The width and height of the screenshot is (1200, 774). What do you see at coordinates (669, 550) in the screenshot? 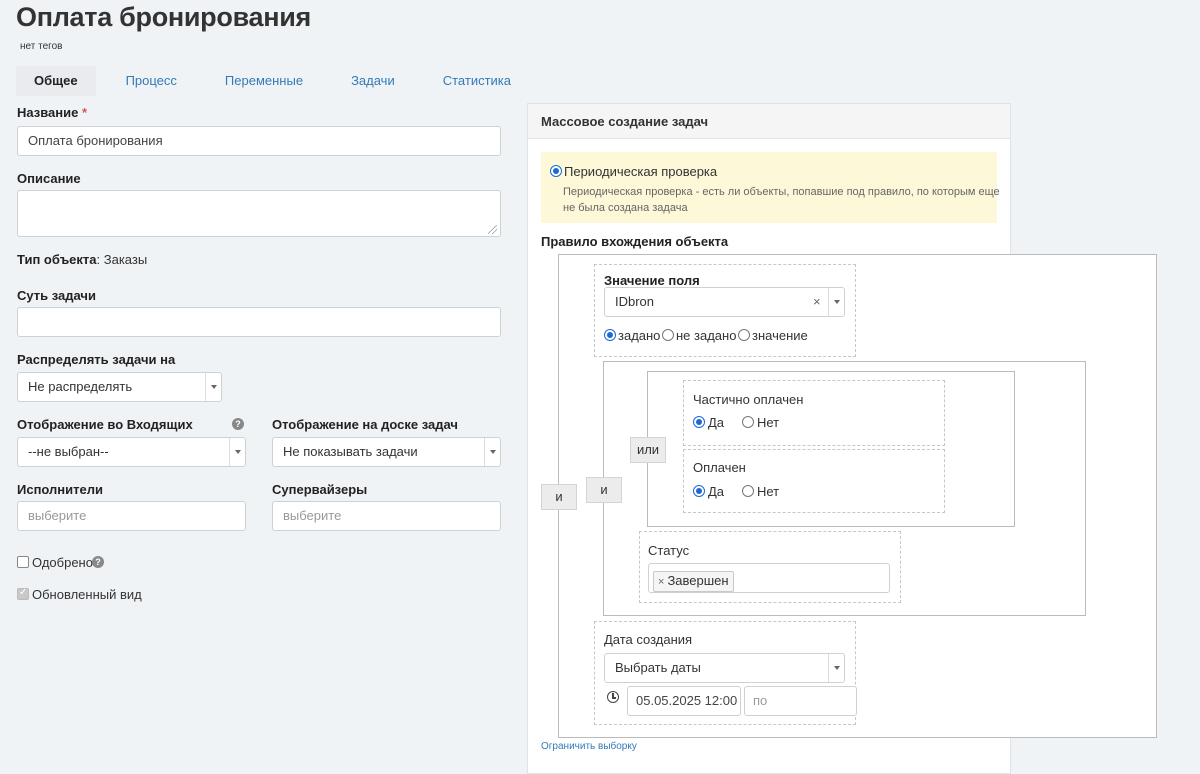
I see `status-label: Статус` at bounding box center [669, 550].